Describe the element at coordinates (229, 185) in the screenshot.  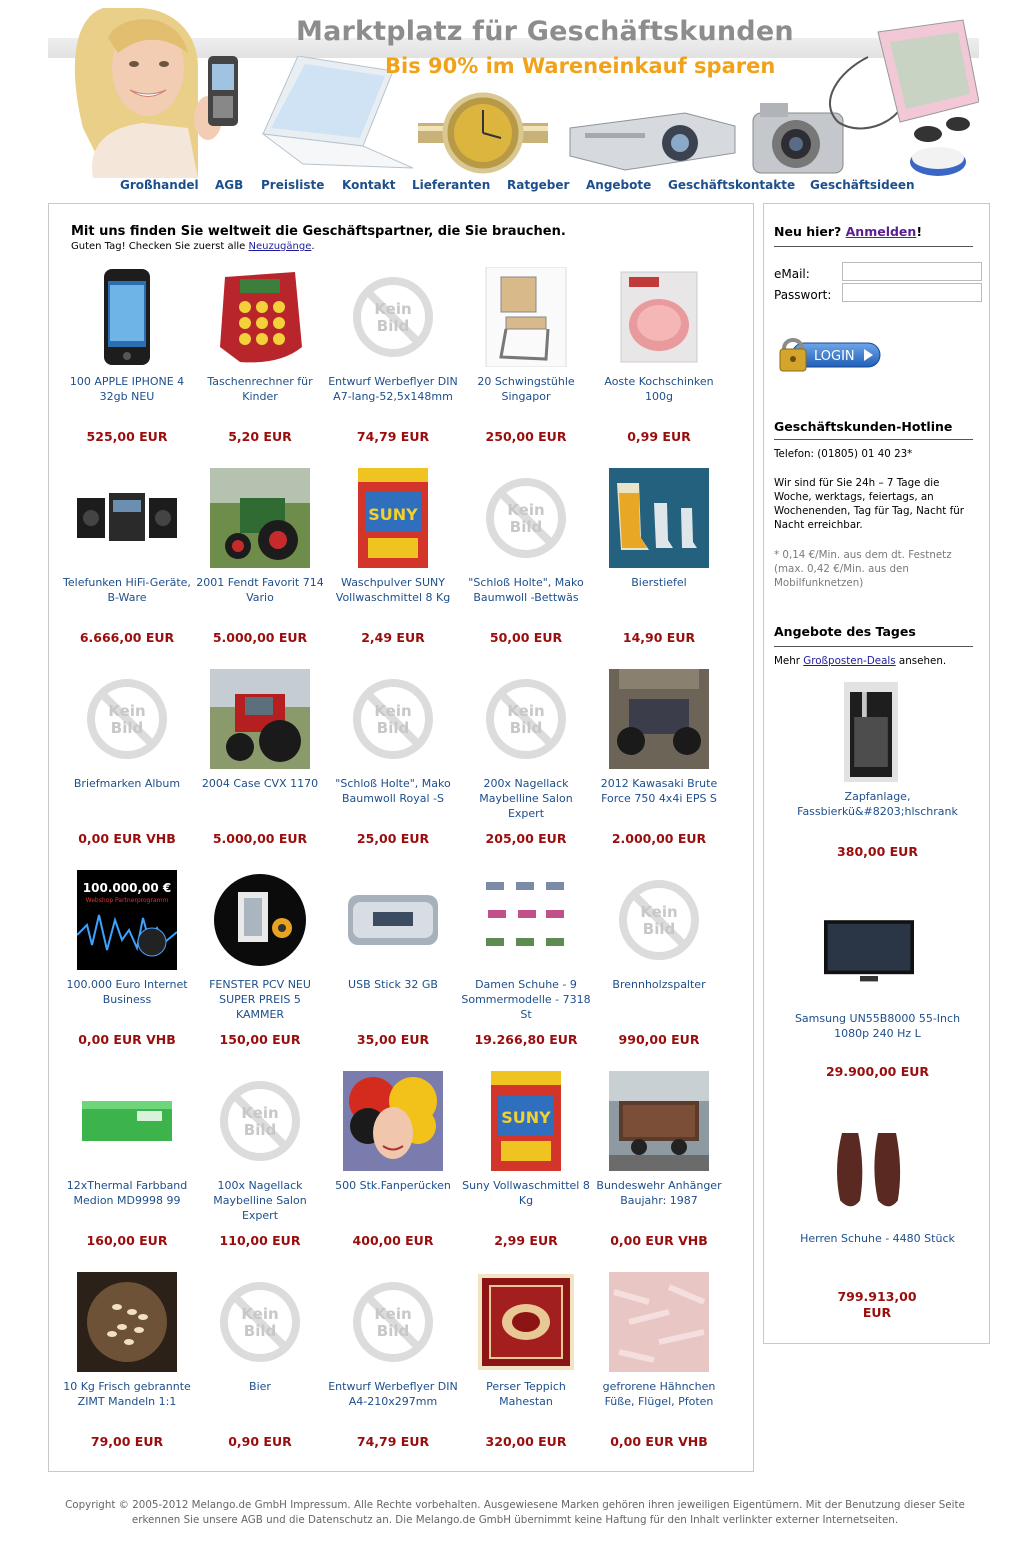
I see `nav-link-agb: AGB` at that location.